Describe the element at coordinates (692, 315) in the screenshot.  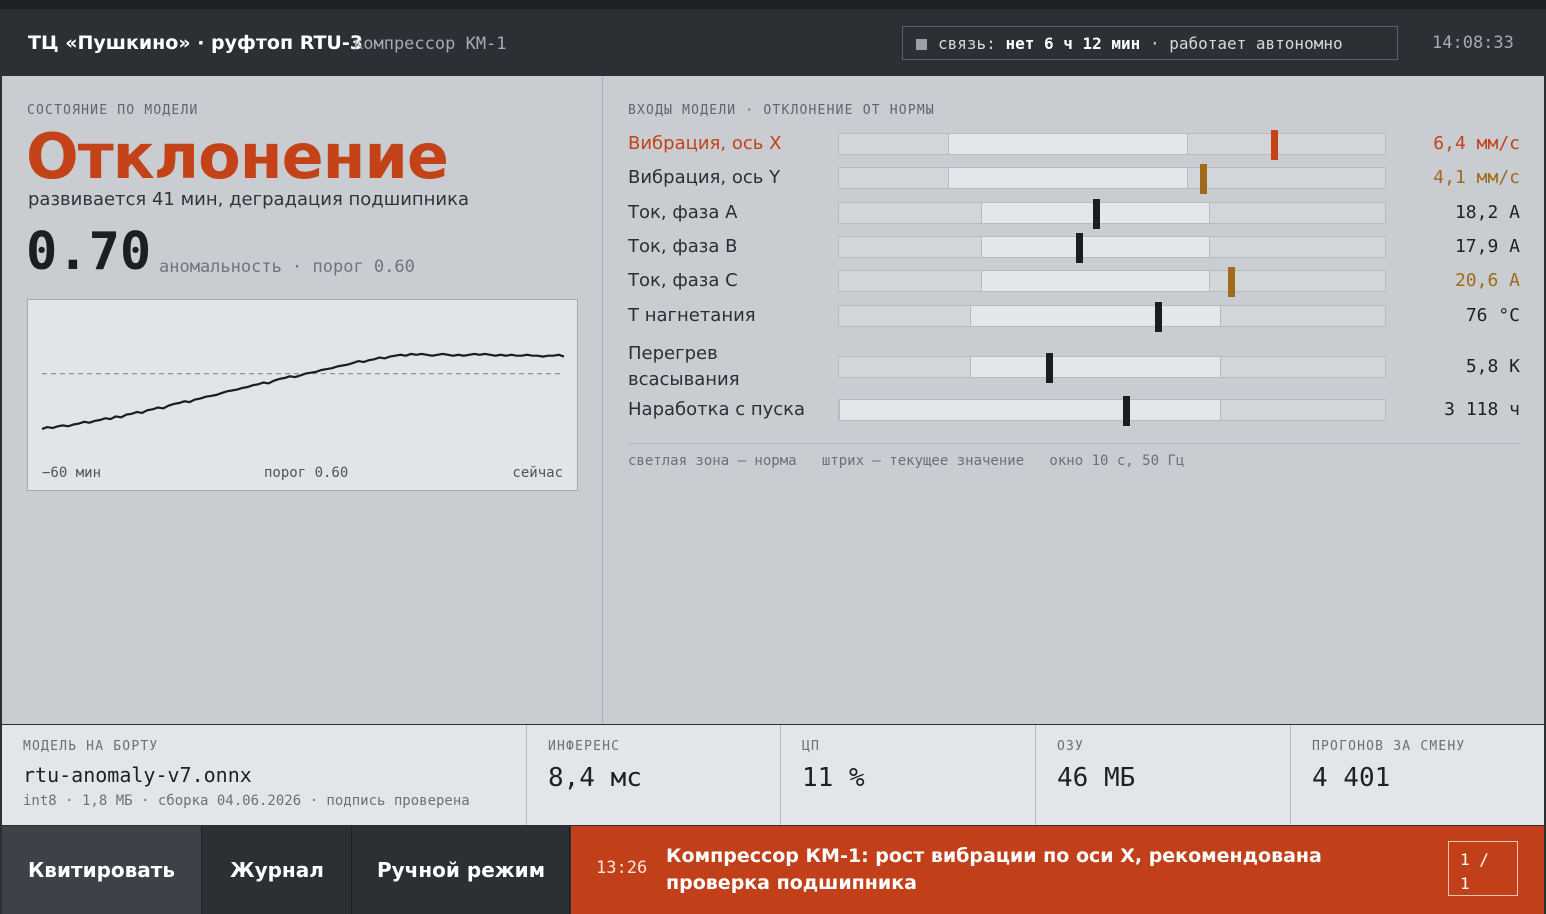
I see `input-name: T нагнетания` at that location.